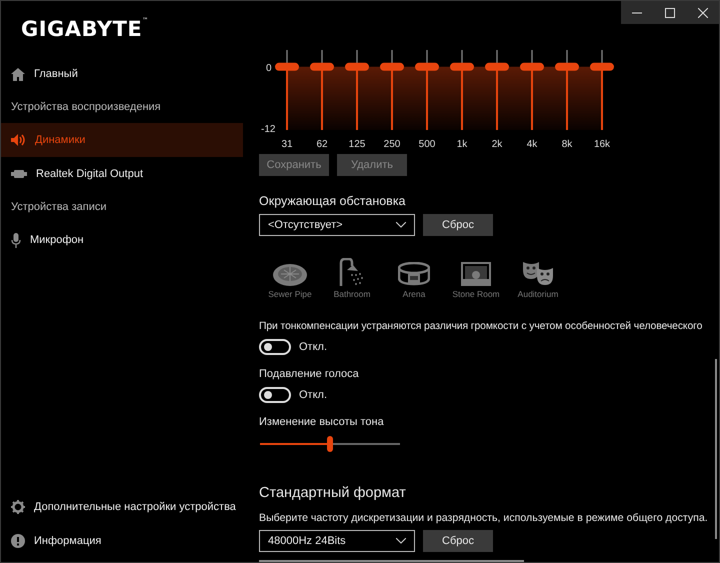 This screenshot has width=720, height=563. Describe the element at coordinates (59, 207) in the screenshot. I see `section-heading: Устройства записи` at that location.